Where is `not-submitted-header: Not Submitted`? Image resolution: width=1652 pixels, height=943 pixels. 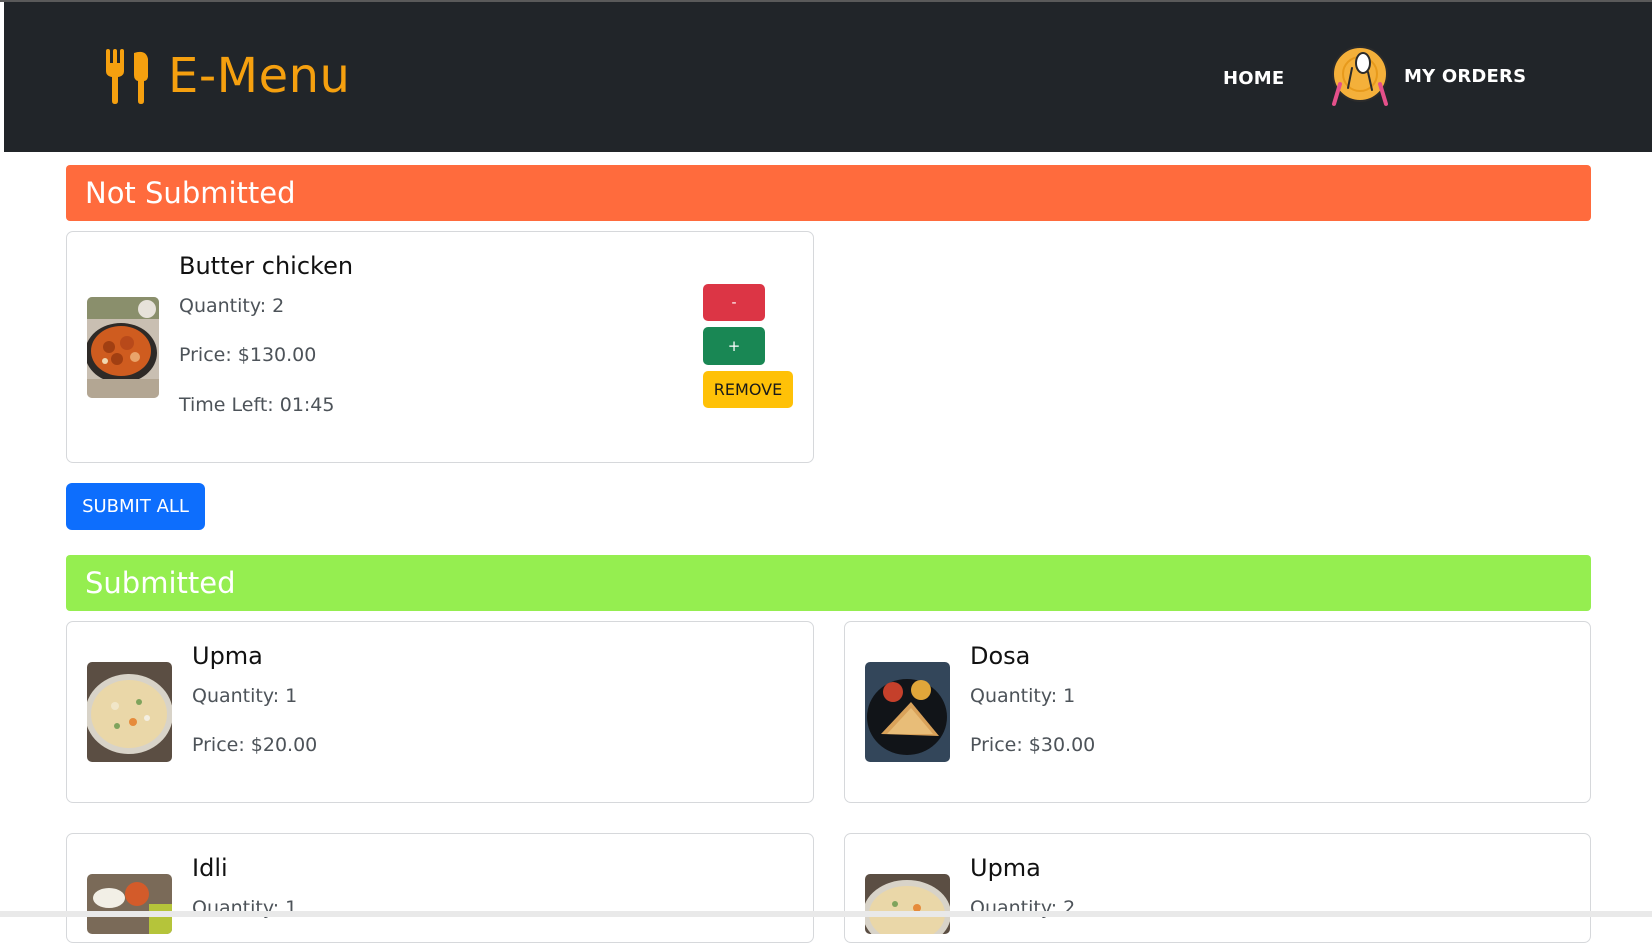
not-submitted-header: Not Submitted is located at coordinates (828, 193).